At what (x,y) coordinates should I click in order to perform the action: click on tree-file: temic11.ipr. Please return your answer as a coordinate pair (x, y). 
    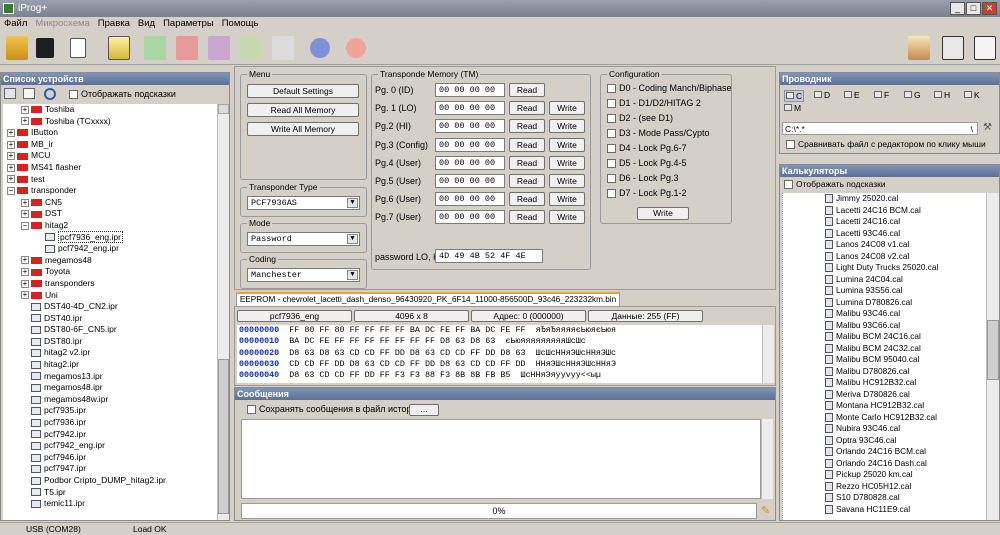
    Looking at the image, I should click on (110, 504).